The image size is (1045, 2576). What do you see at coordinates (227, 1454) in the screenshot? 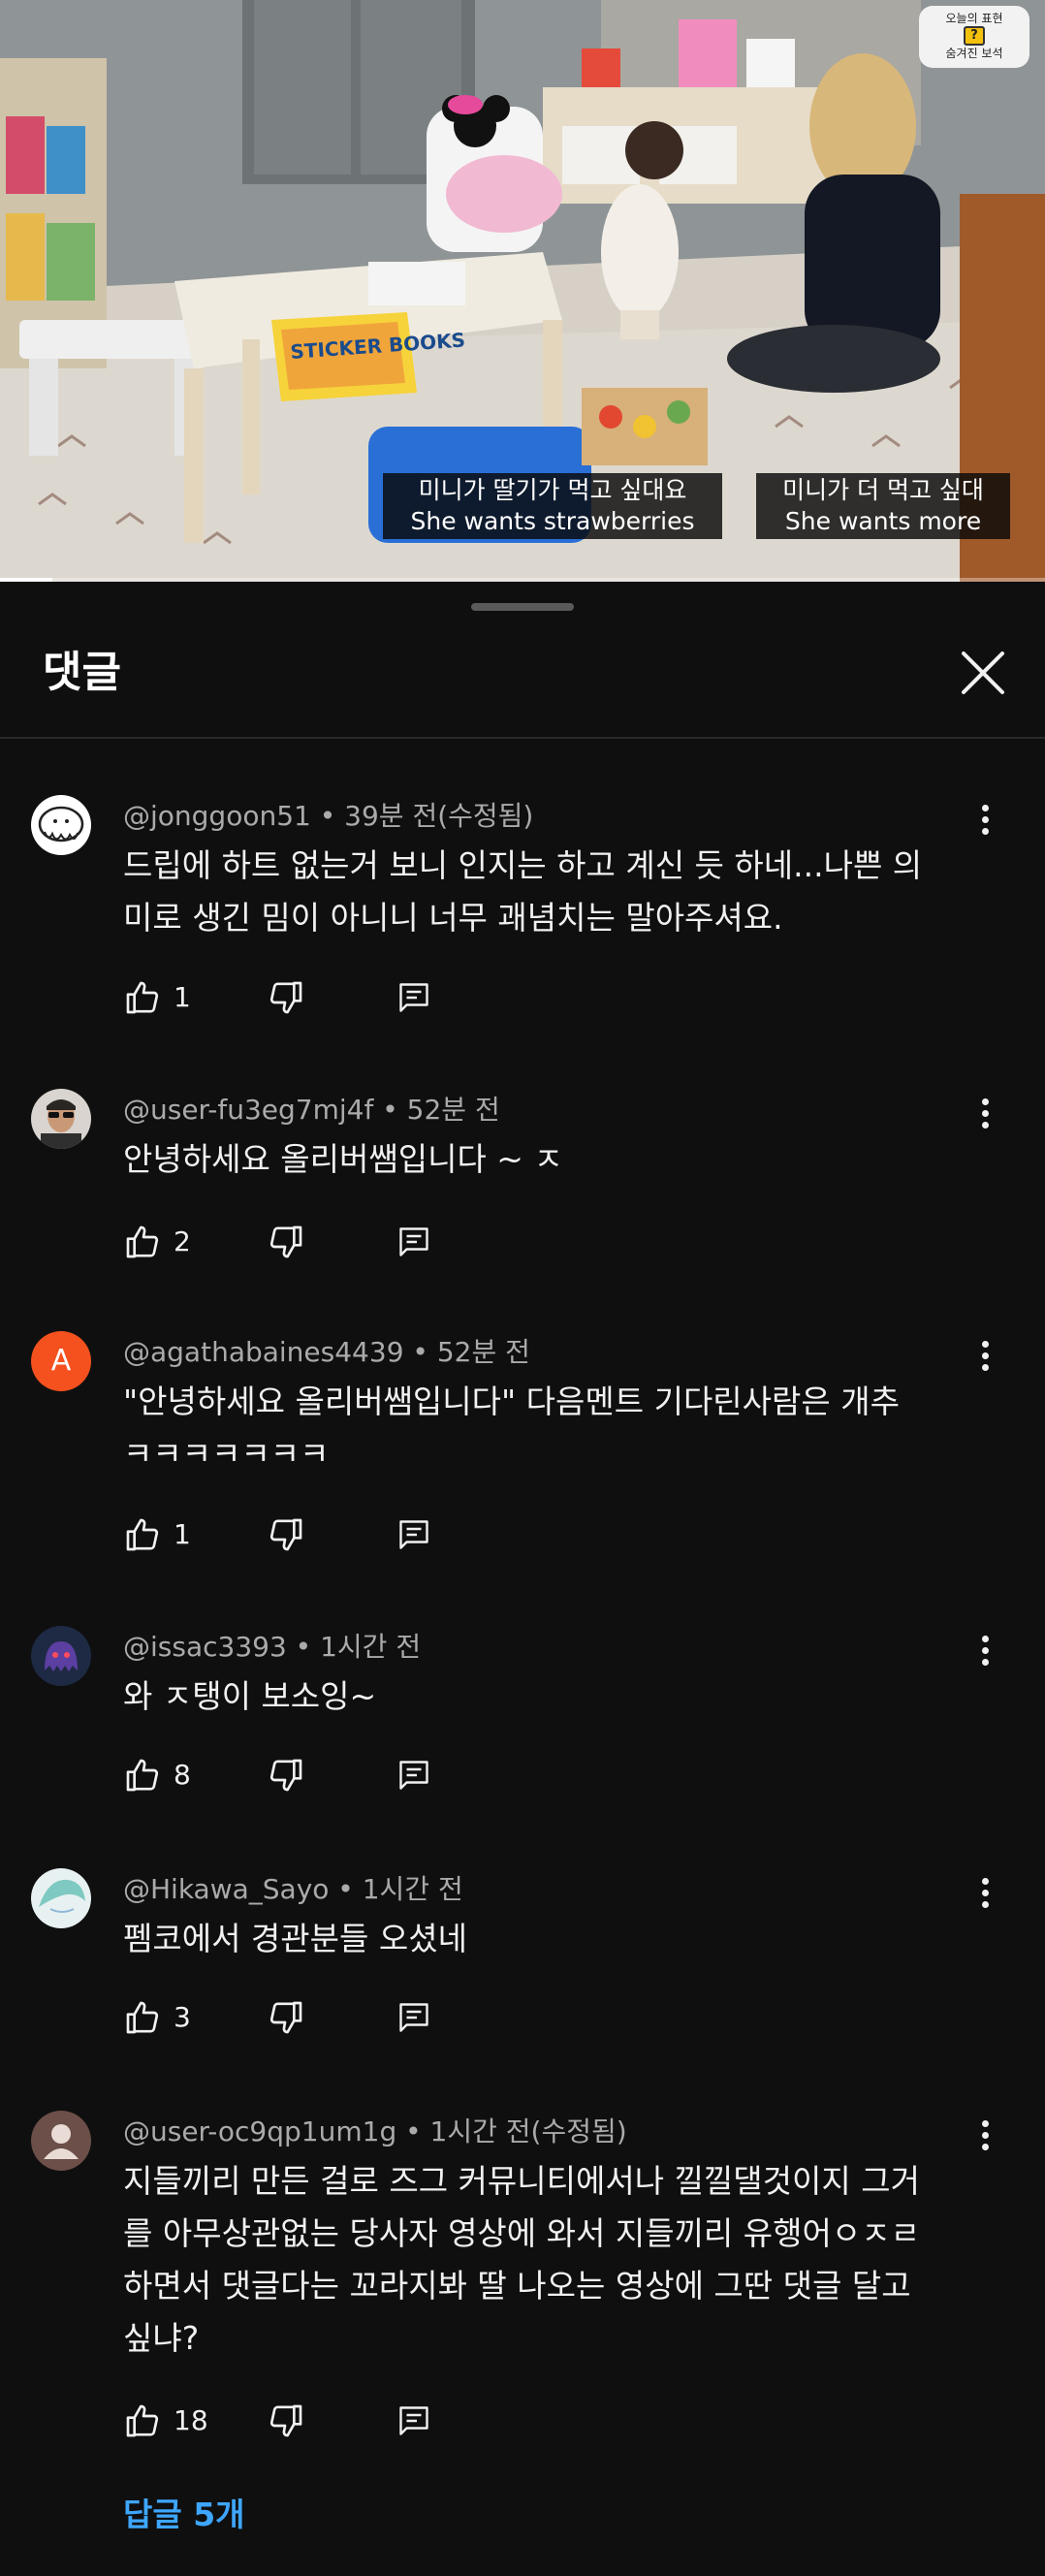
I see `comment-text-line: ㅋㅋㅋㅋㅋㅋㅋ` at bounding box center [227, 1454].